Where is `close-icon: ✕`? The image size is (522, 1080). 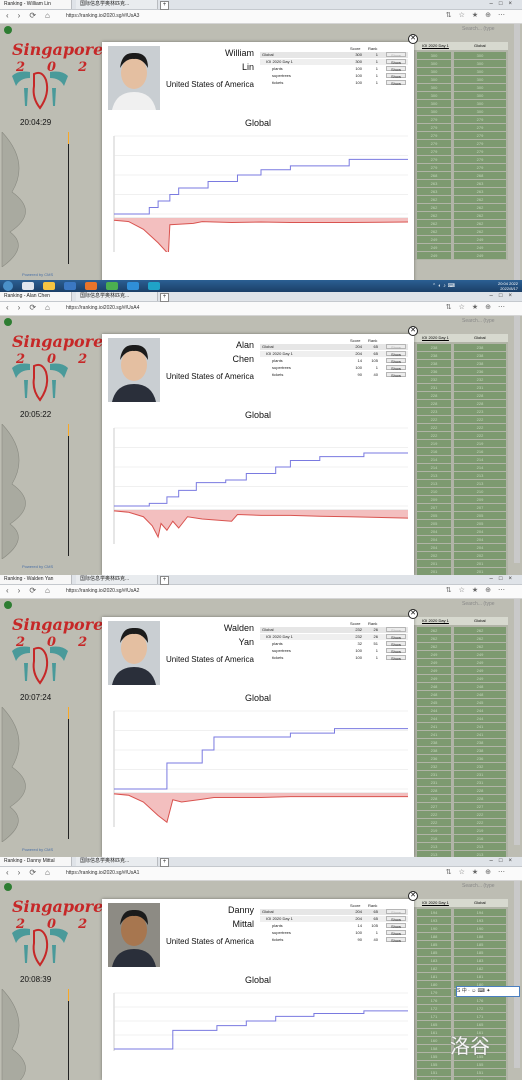 close-icon: ✕ is located at coordinates (413, 614).